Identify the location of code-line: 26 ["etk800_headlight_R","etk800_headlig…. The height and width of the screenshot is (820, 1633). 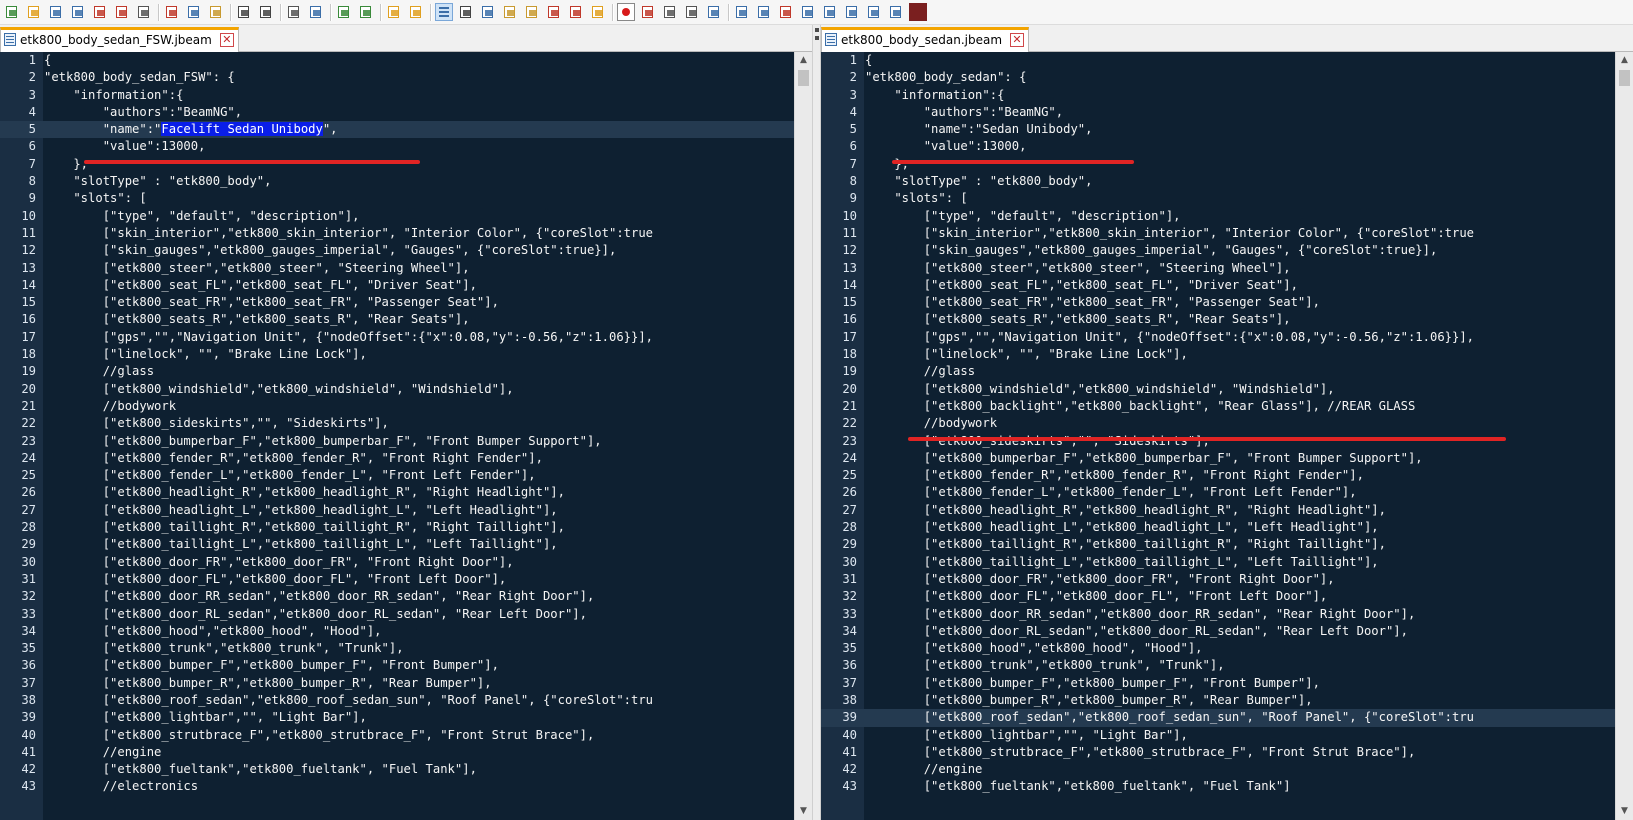
(397, 492).